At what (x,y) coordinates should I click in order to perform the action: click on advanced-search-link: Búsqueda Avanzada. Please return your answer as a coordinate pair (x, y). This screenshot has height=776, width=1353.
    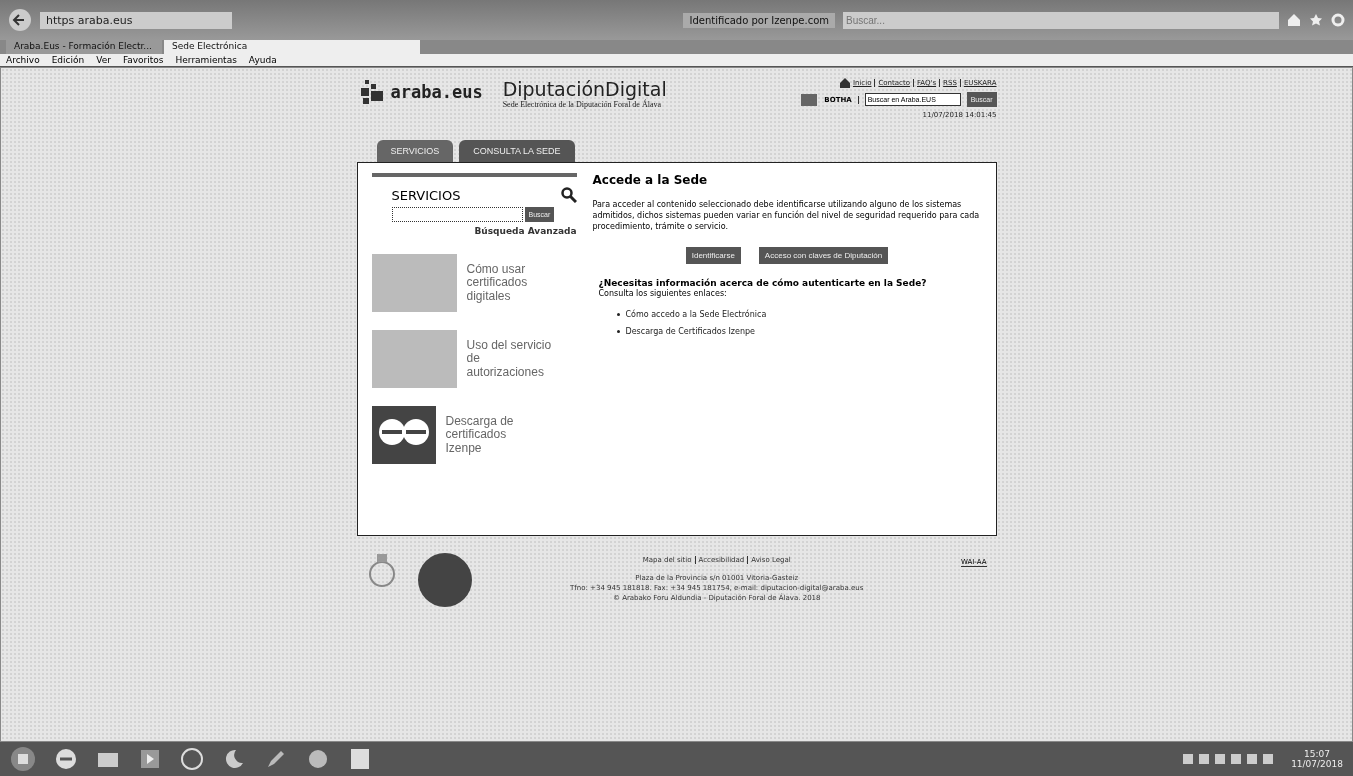
    Looking at the image, I should click on (525, 231).